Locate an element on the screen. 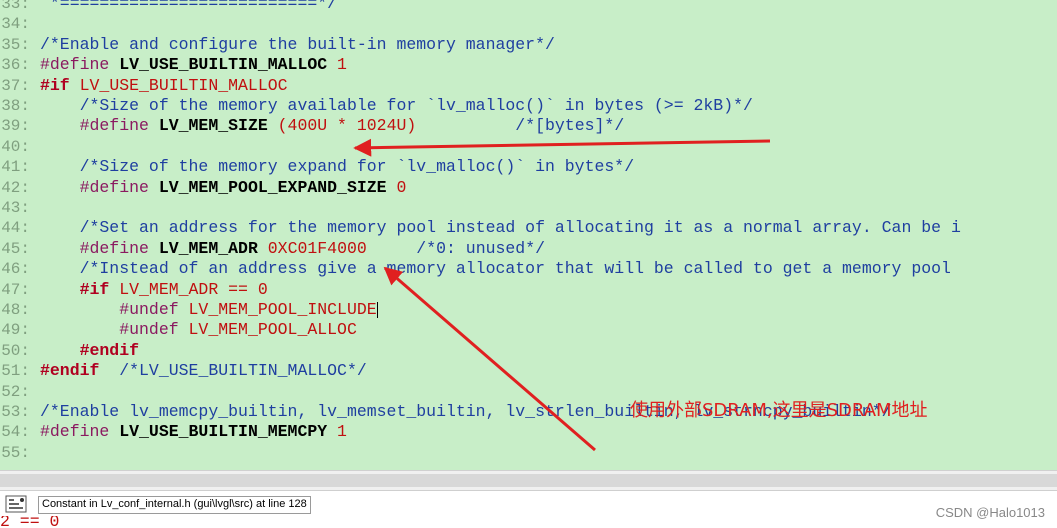  symbol-browser-icon is located at coordinates (16, 504).